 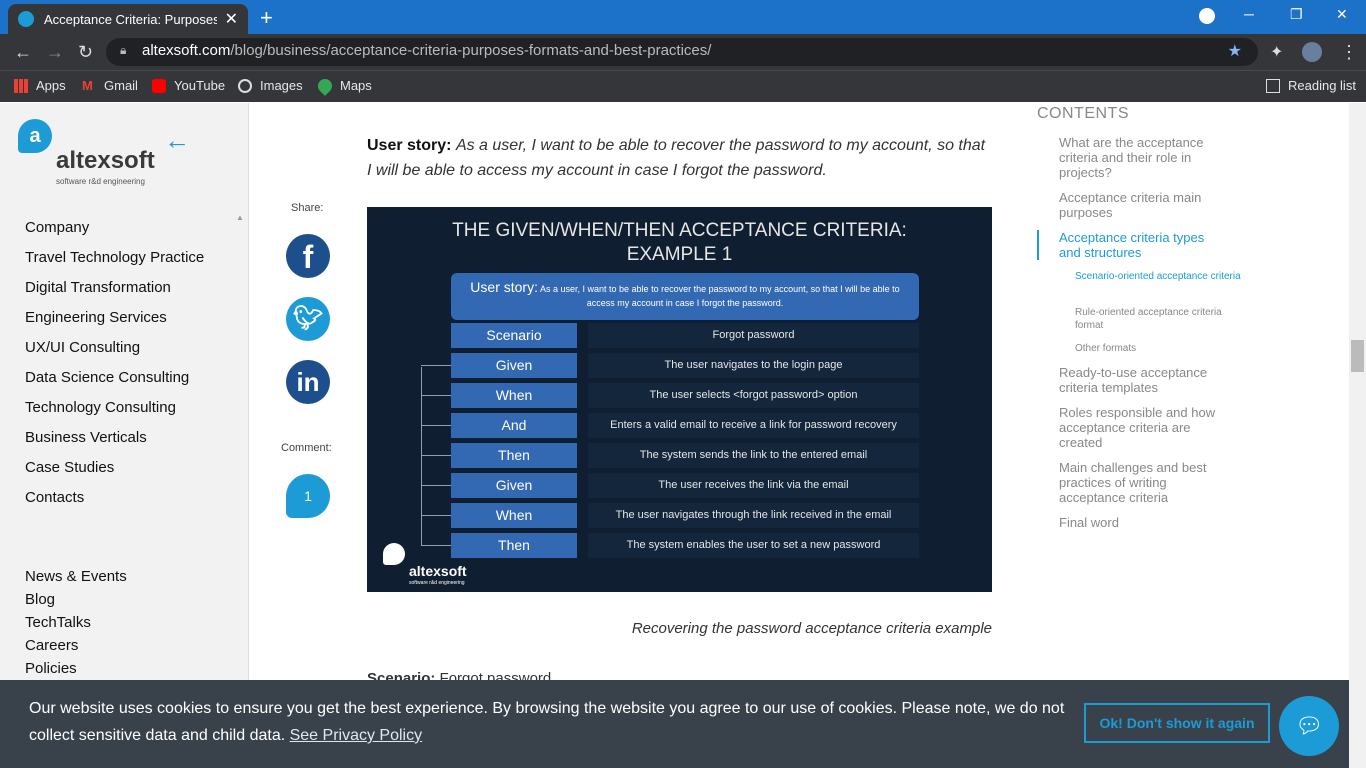 What do you see at coordinates (76, 579) in the screenshot?
I see `nav-item-news: News & Events` at bounding box center [76, 579].